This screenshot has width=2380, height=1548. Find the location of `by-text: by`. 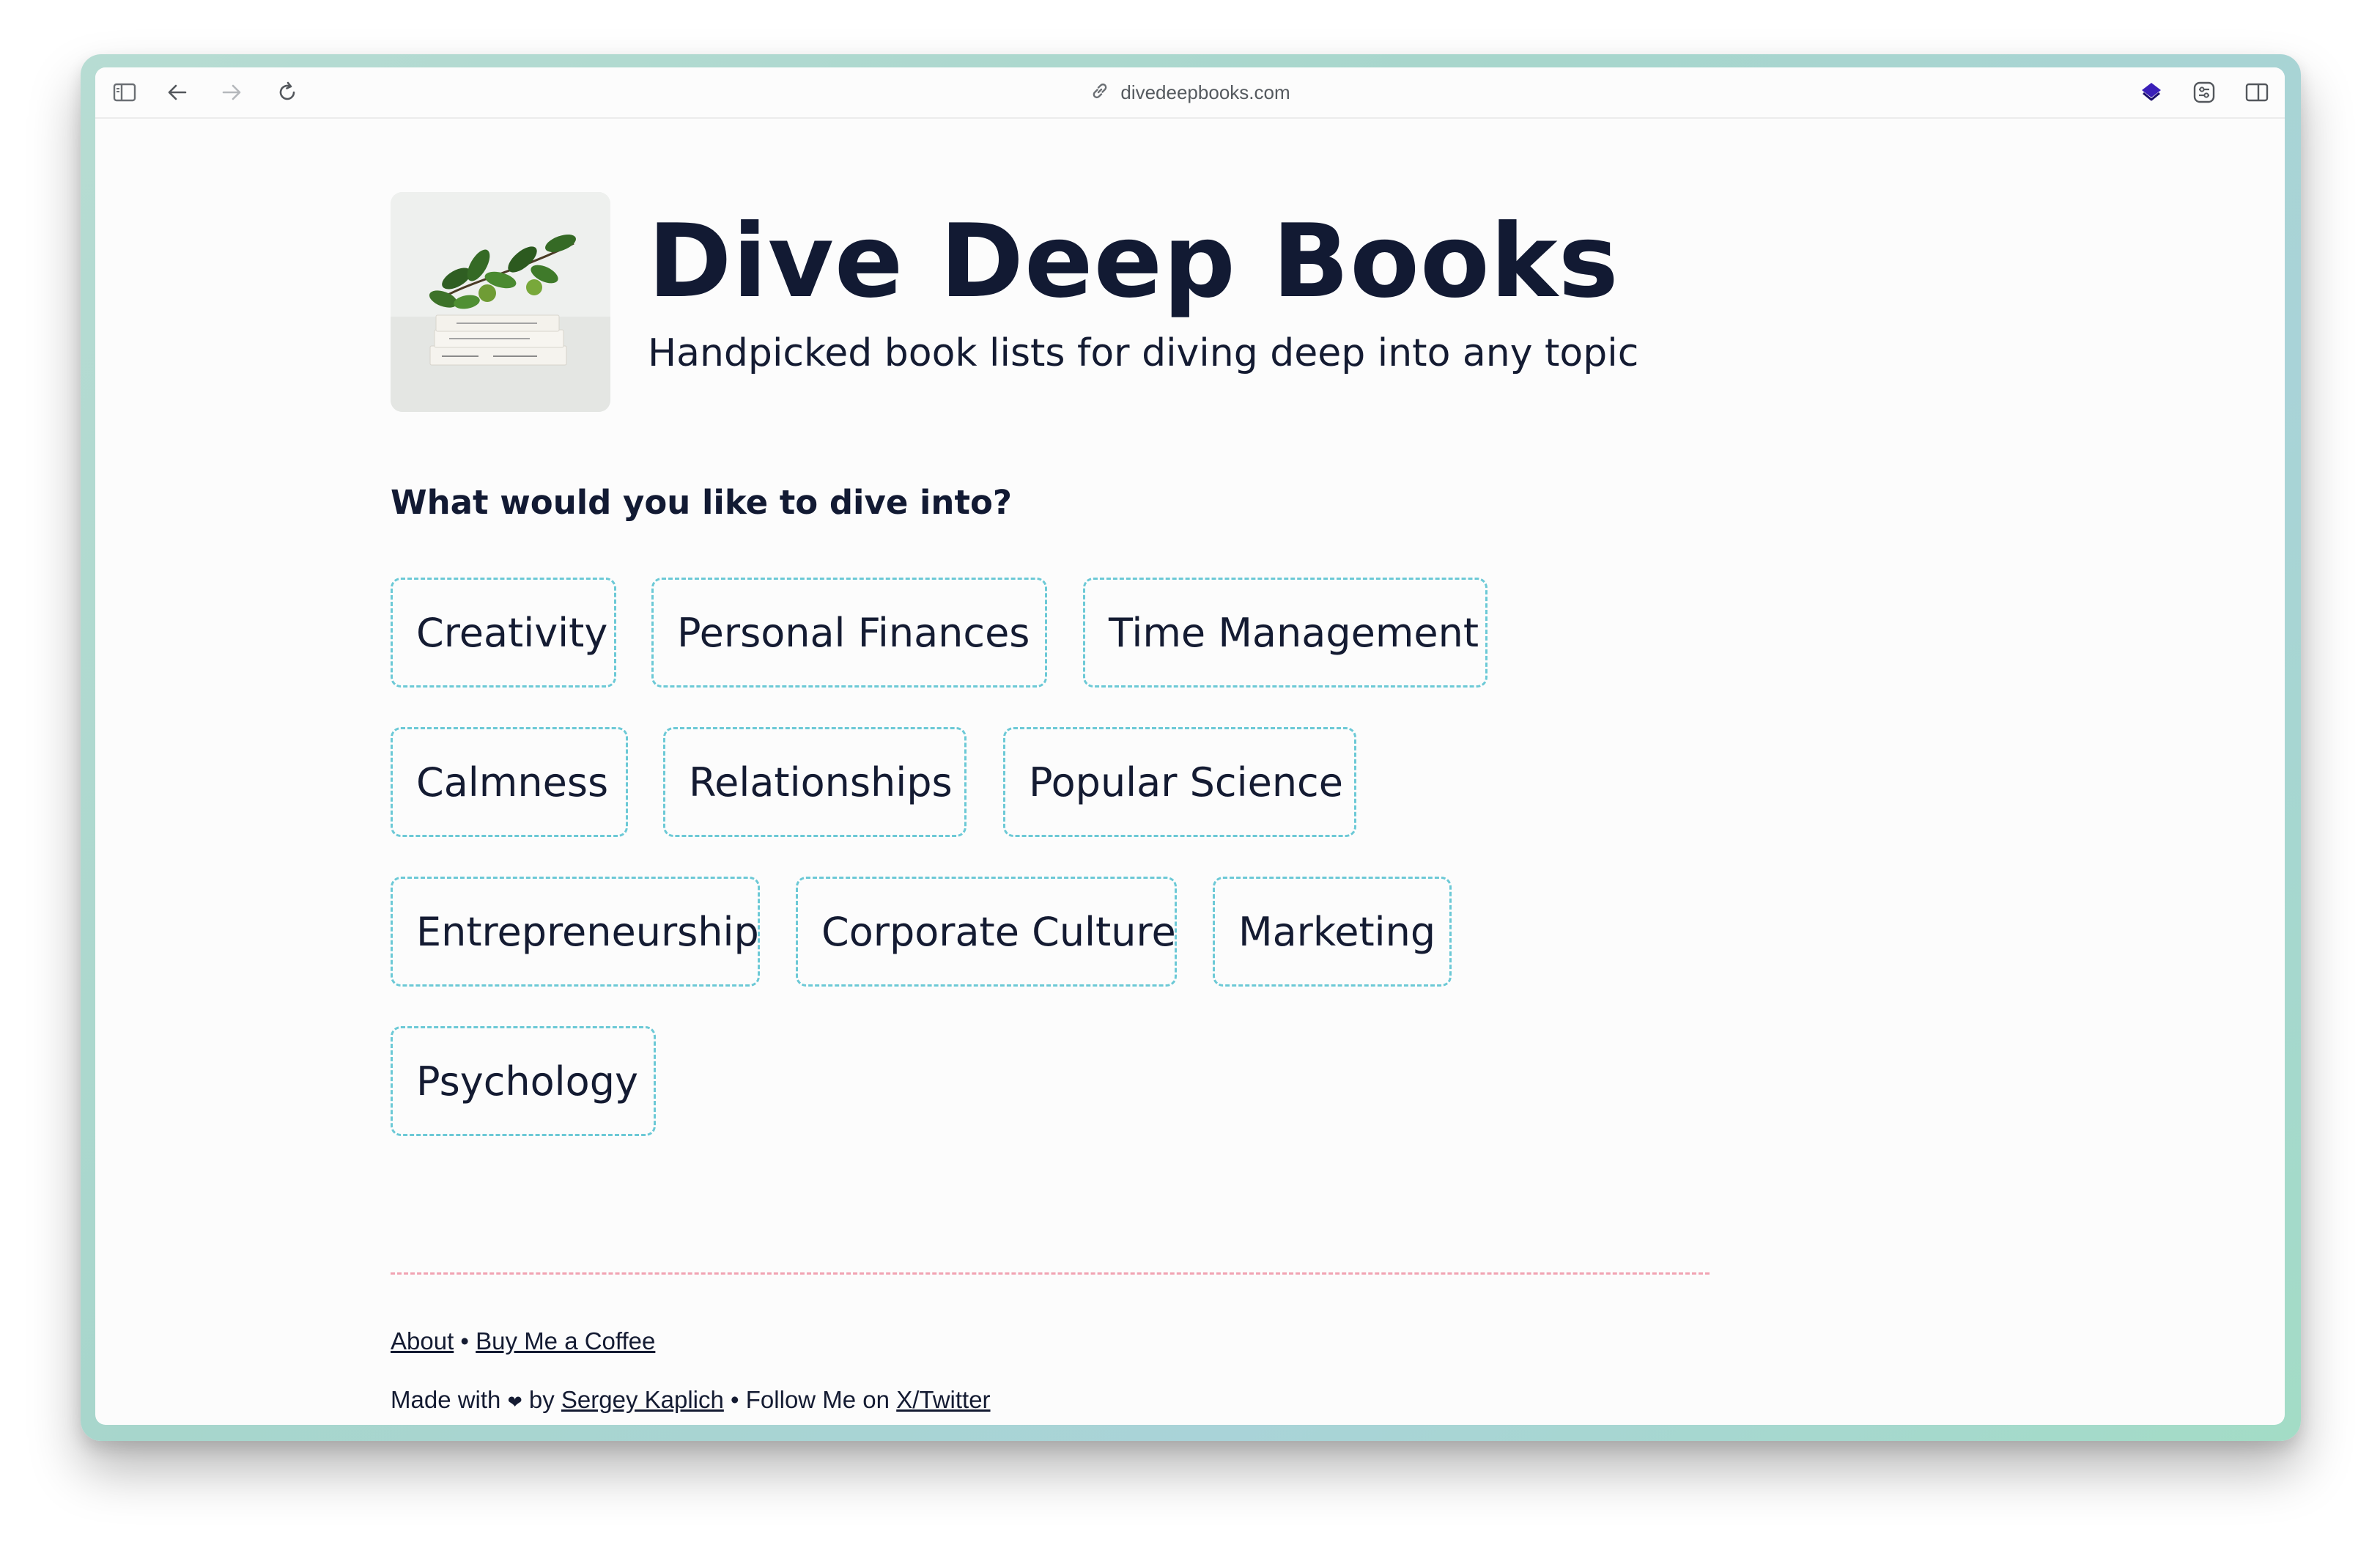

by-text: by is located at coordinates (541, 1399).